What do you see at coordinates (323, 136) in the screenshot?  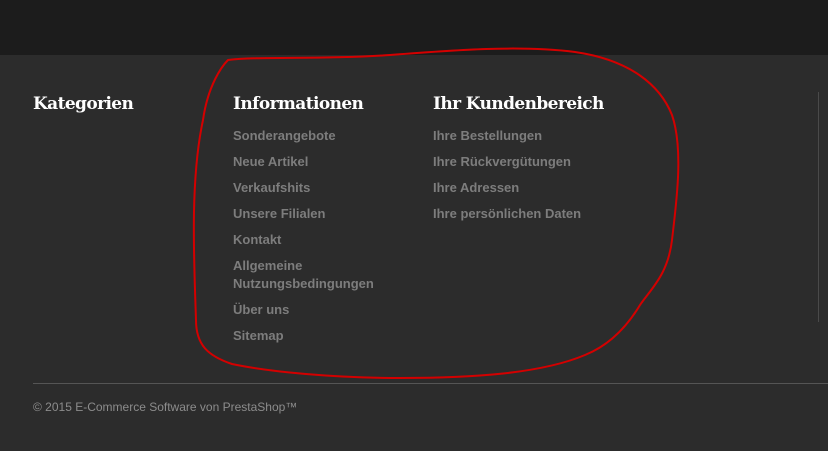 I see `link-specials: Sonderangebote` at bounding box center [323, 136].